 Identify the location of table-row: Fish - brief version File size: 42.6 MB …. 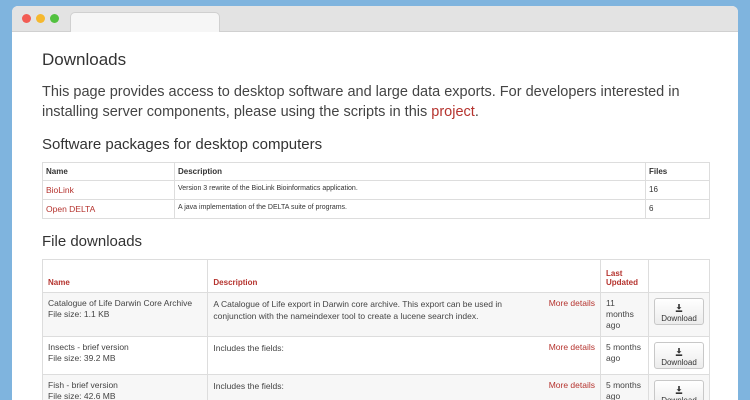
(375, 387).